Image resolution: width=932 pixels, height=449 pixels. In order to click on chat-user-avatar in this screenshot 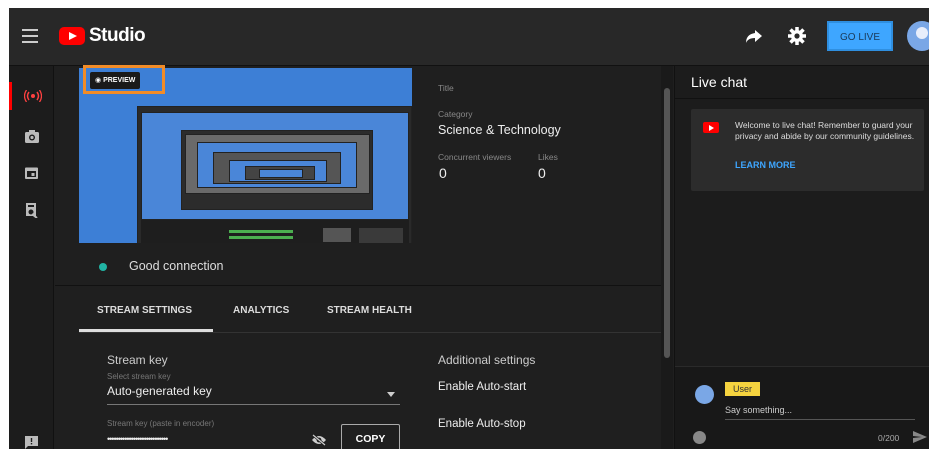, I will do `click(704, 394)`.